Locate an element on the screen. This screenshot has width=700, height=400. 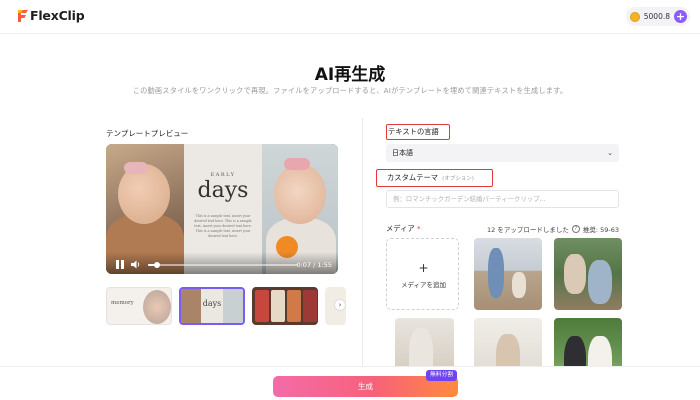
chevron-down-icon: ⌄ is located at coordinates (610, 153).